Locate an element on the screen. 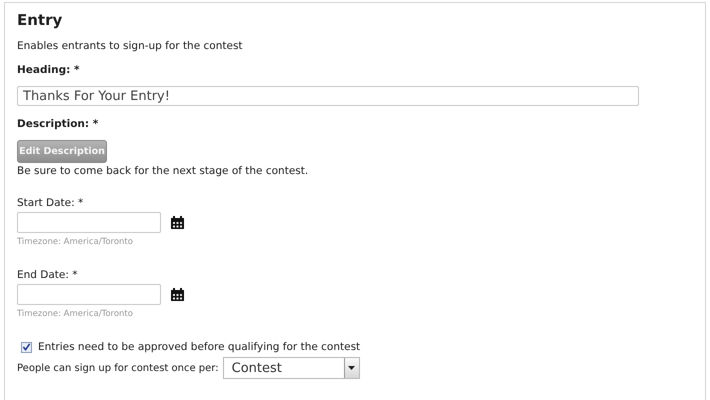 The height and width of the screenshot is (400, 710). caret-icon is located at coordinates (352, 368).